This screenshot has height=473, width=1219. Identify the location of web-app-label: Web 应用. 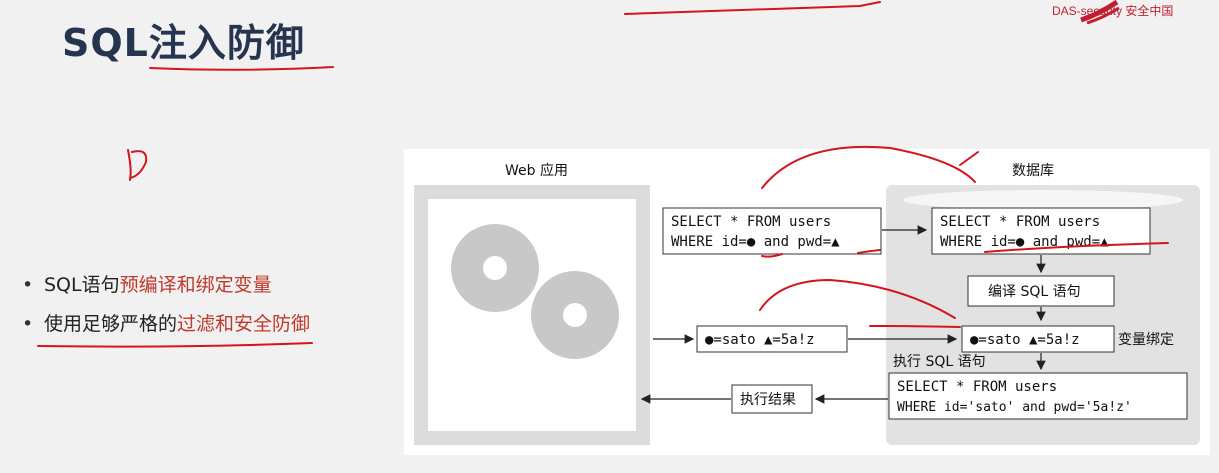
(536, 170).